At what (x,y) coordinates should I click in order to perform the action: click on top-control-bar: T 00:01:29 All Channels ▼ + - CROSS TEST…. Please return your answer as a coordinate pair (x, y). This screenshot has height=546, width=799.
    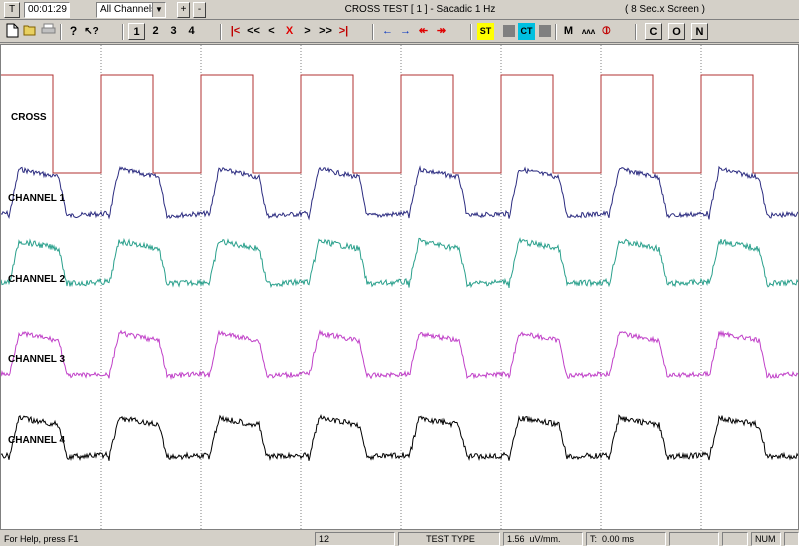
    Looking at the image, I should click on (399, 10).